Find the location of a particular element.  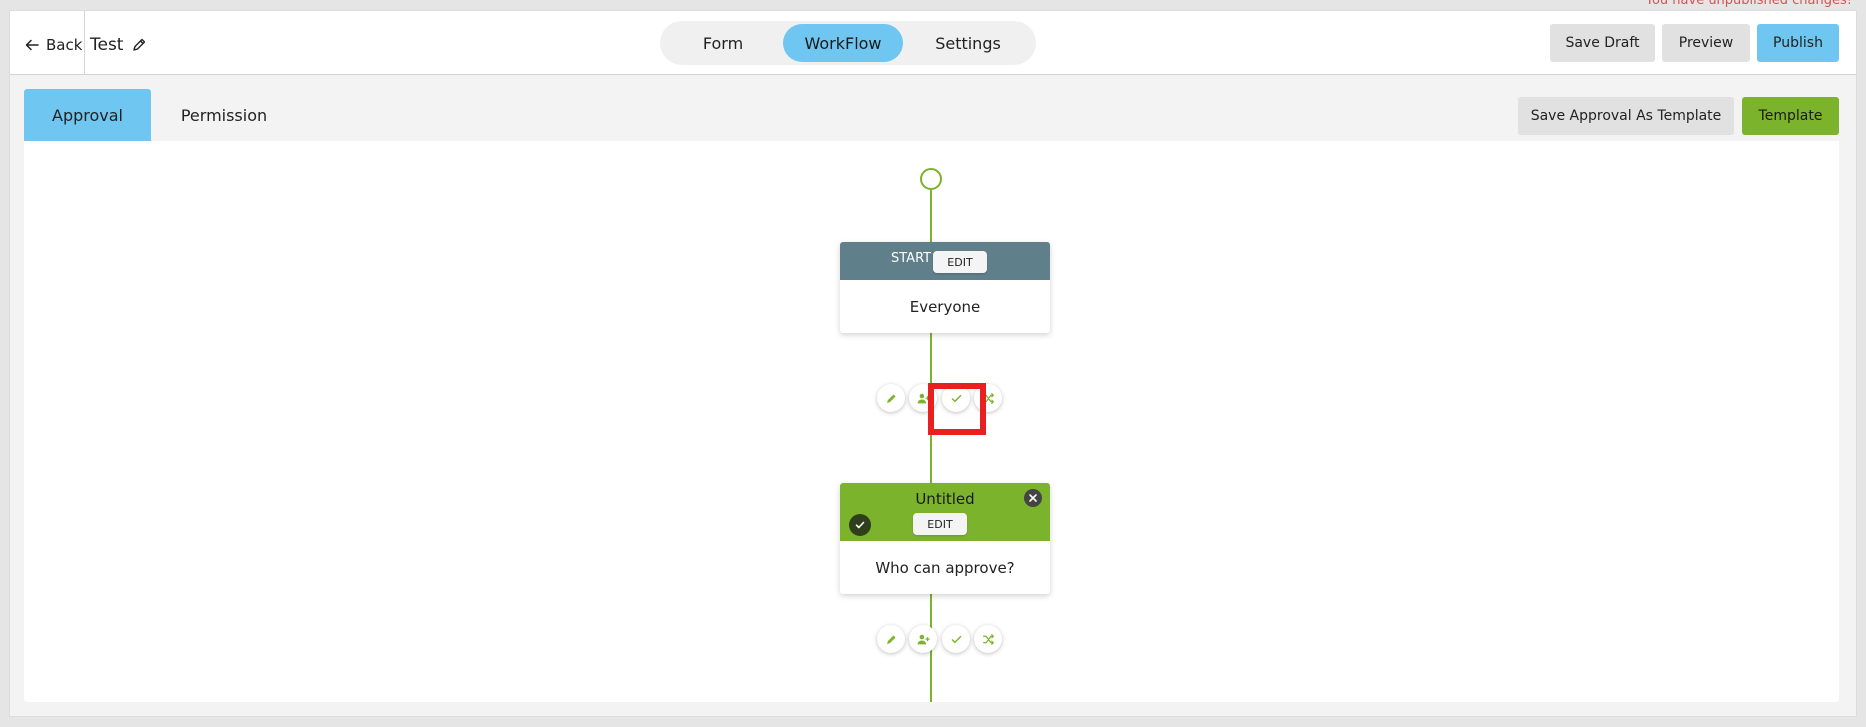

approval-node: Untitled EDIT Who can approve? is located at coordinates (945, 538).